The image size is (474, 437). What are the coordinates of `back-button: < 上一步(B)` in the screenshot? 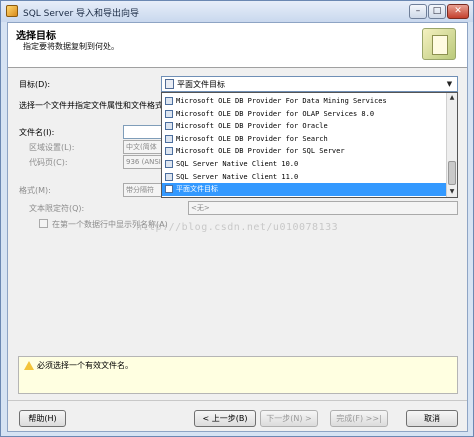 It's located at (225, 418).